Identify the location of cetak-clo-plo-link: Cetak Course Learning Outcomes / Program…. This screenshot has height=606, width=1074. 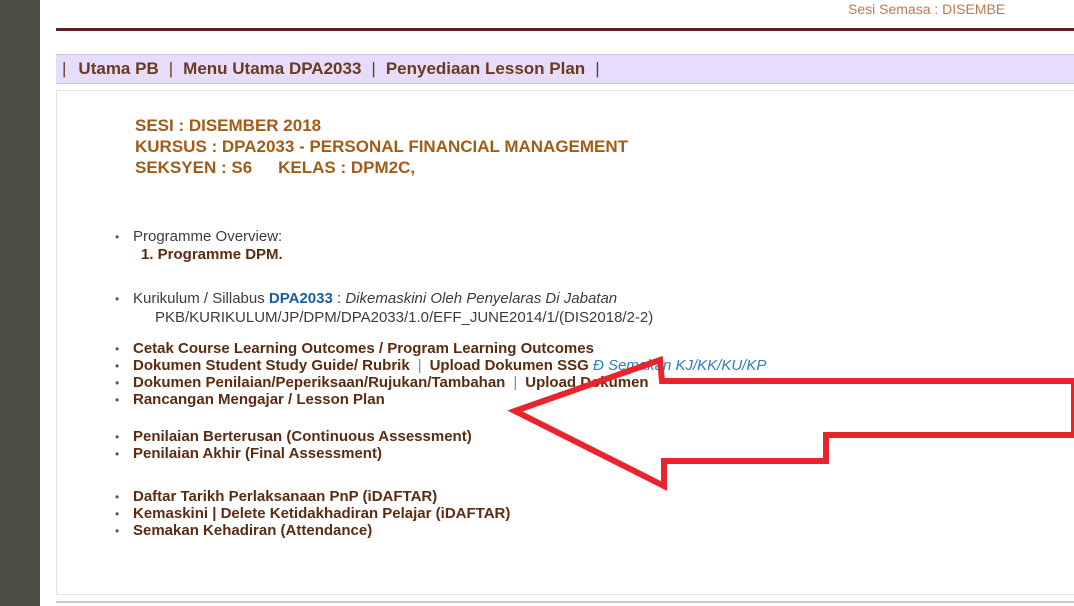
(363, 348).